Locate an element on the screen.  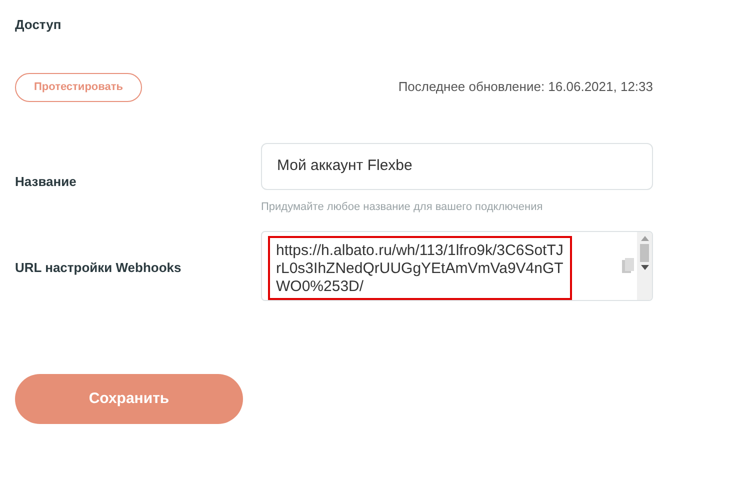
scrollbar-thumb is located at coordinates (644, 253).